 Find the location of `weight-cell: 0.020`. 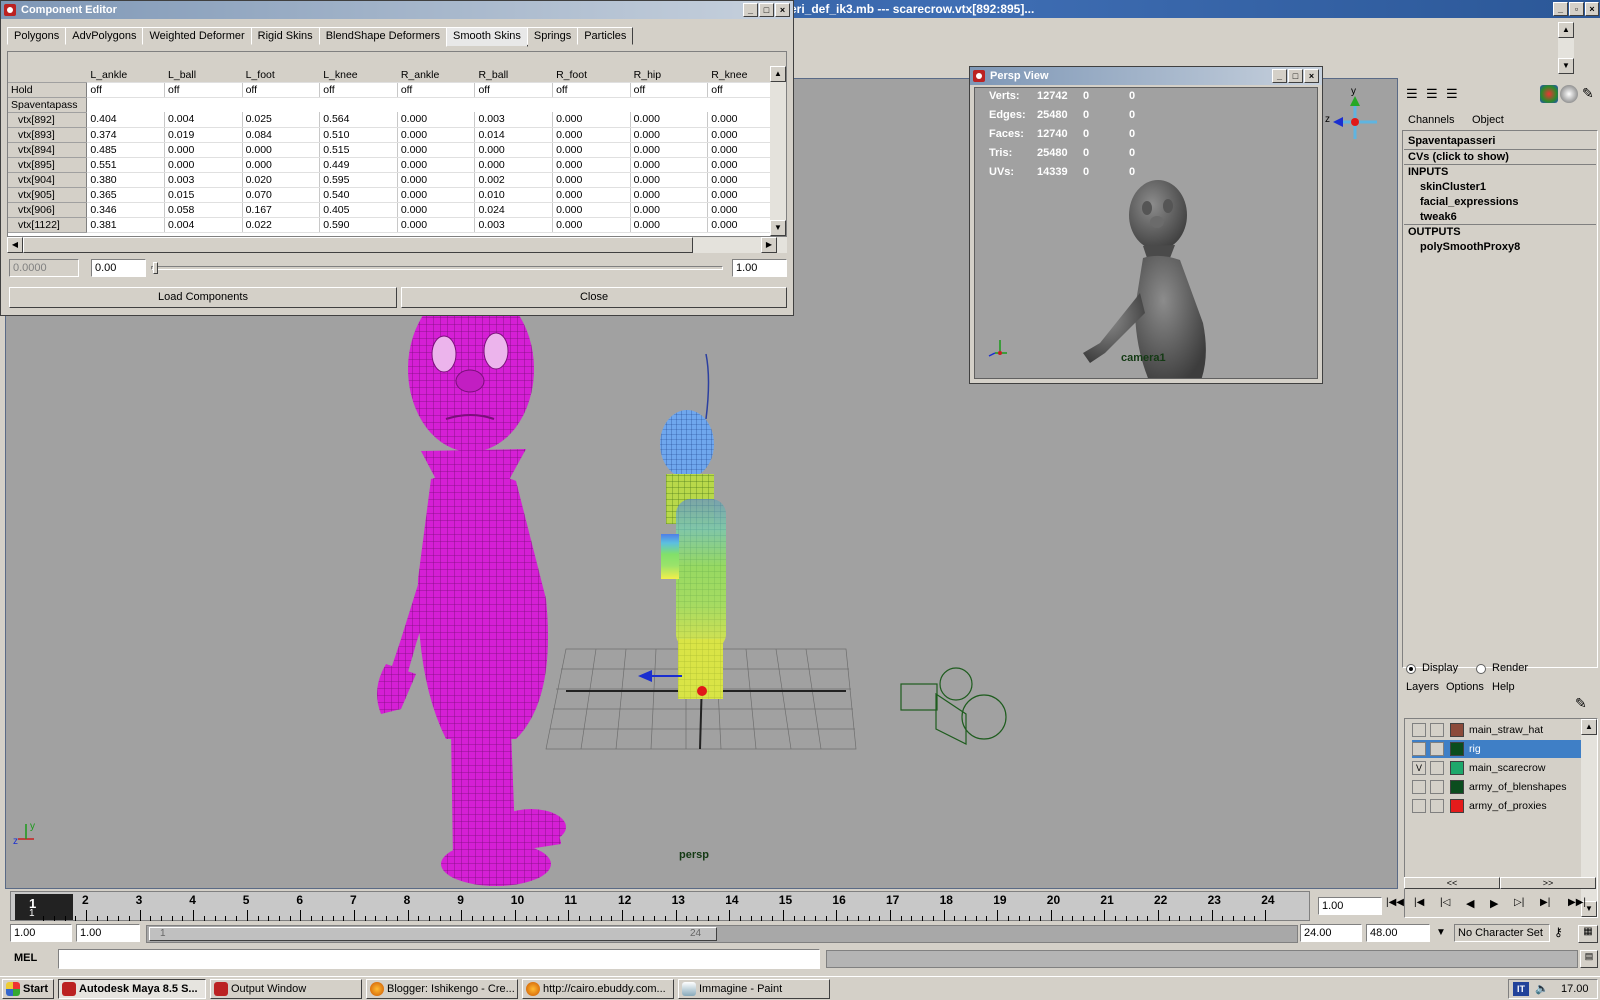

weight-cell: 0.020 is located at coordinates (281, 180).